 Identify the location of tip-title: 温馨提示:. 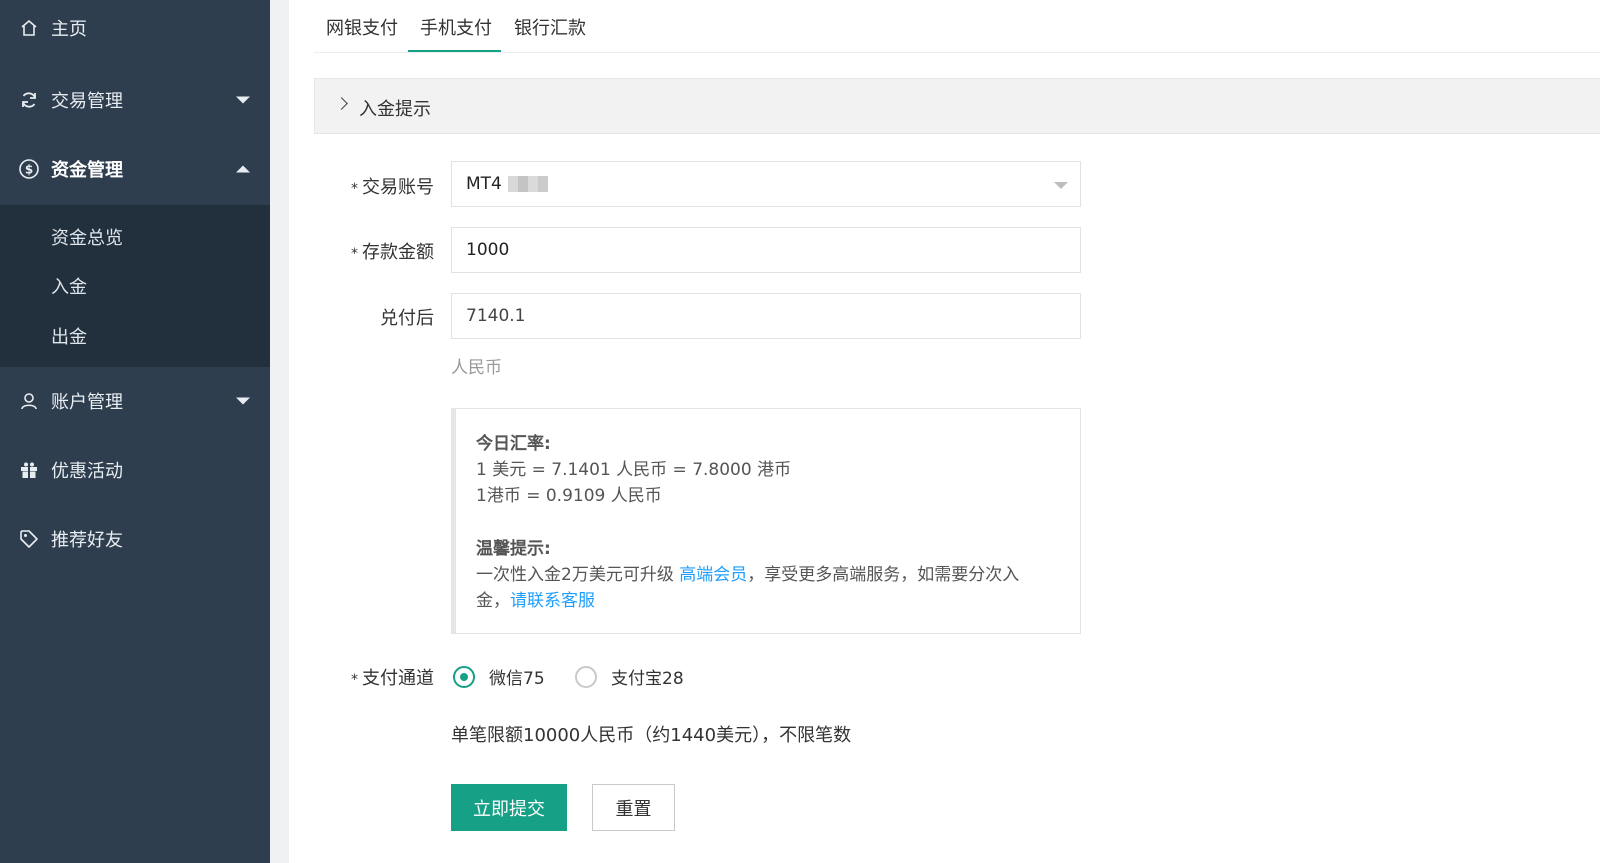
(513, 549).